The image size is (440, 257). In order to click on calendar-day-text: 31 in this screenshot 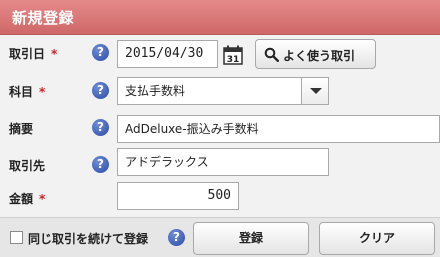, I will do `click(233, 60)`.